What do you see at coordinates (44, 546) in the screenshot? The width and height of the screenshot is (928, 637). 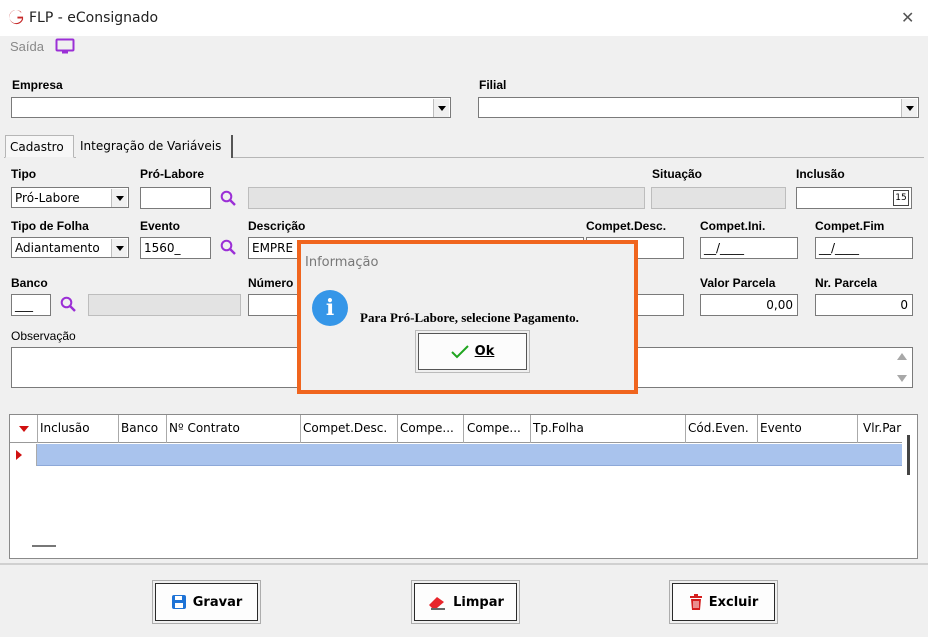 I see `grid-horizontal-scroll-thumb` at bounding box center [44, 546].